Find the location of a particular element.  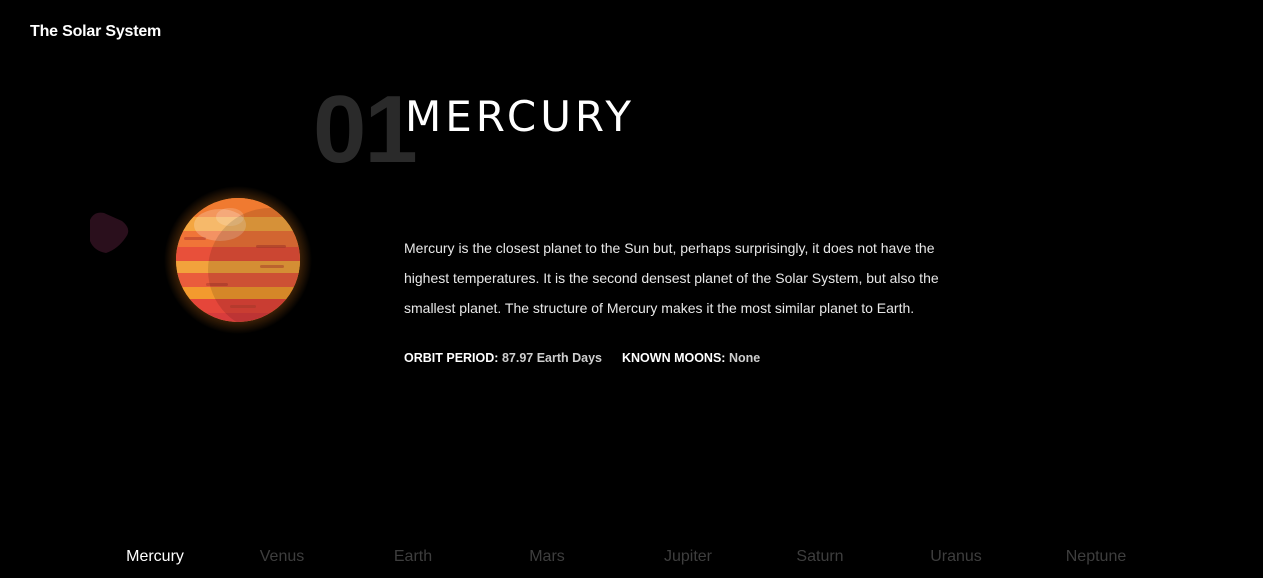

orbit-period-value: 87.97 Earth Days is located at coordinates (551, 358).